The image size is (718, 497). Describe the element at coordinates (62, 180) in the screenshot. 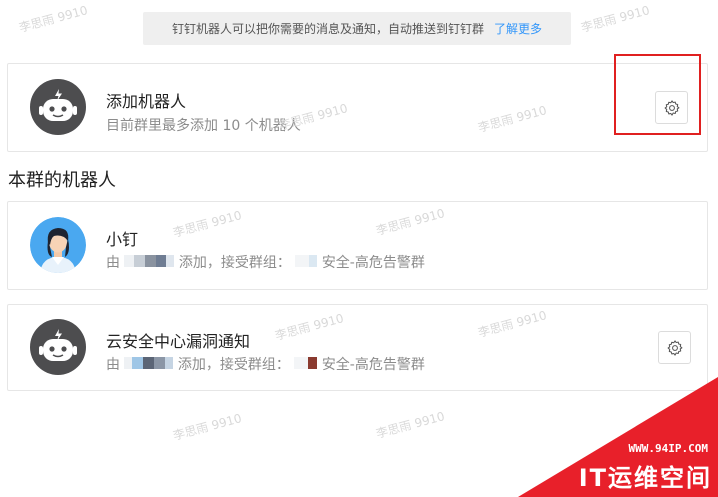

I see `section-title: 本群的机器人` at that location.